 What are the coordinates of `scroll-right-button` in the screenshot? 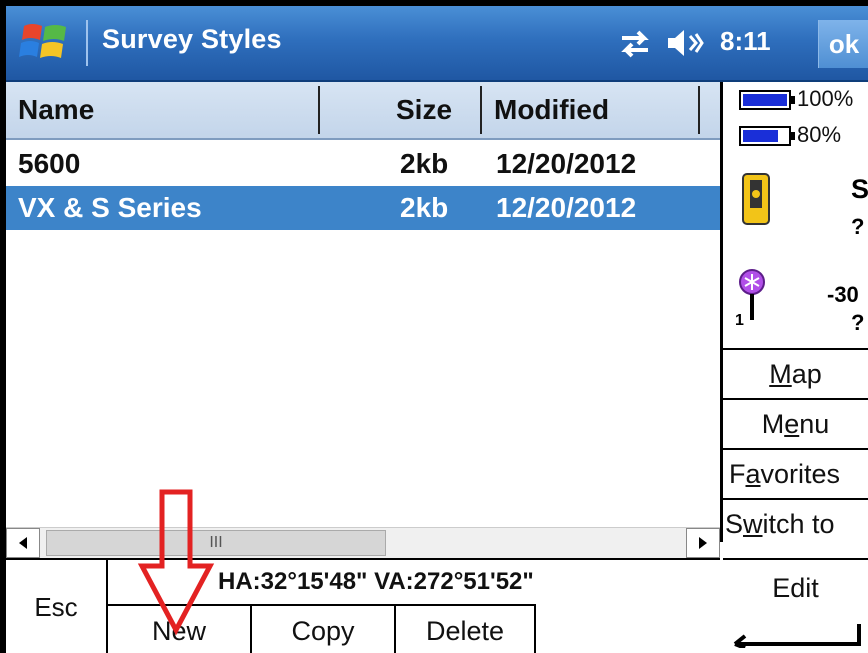 It's located at (703, 543).